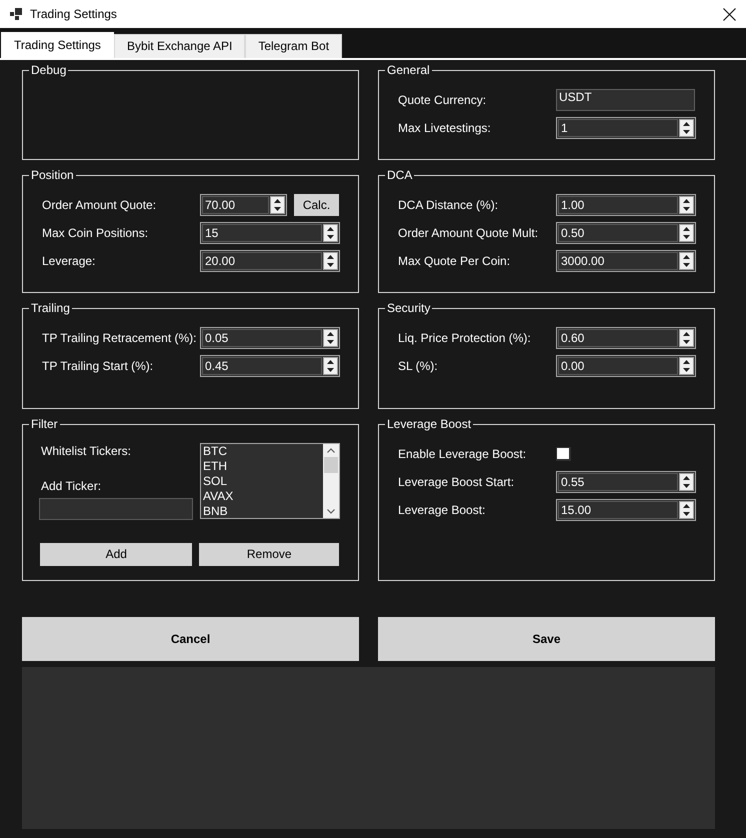 The height and width of the screenshot is (838, 746). Describe the element at coordinates (263, 466) in the screenshot. I see `list-item: ETH` at that location.